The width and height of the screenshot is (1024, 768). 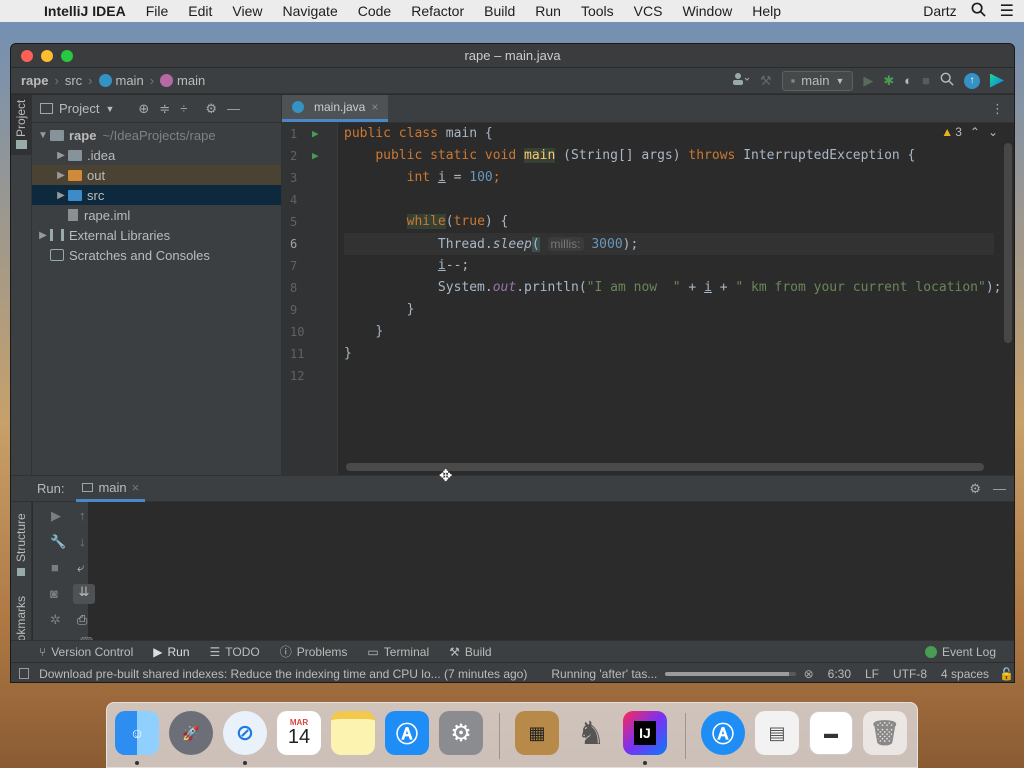 What do you see at coordinates (21, 537) in the screenshot?
I see `structure-tool-tab: Structure` at bounding box center [21, 537].